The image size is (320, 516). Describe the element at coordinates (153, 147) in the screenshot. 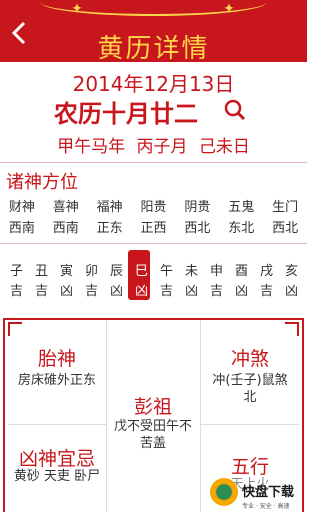

I see `ganzhi-date: 甲午马年 丙子月 己未日` at that location.